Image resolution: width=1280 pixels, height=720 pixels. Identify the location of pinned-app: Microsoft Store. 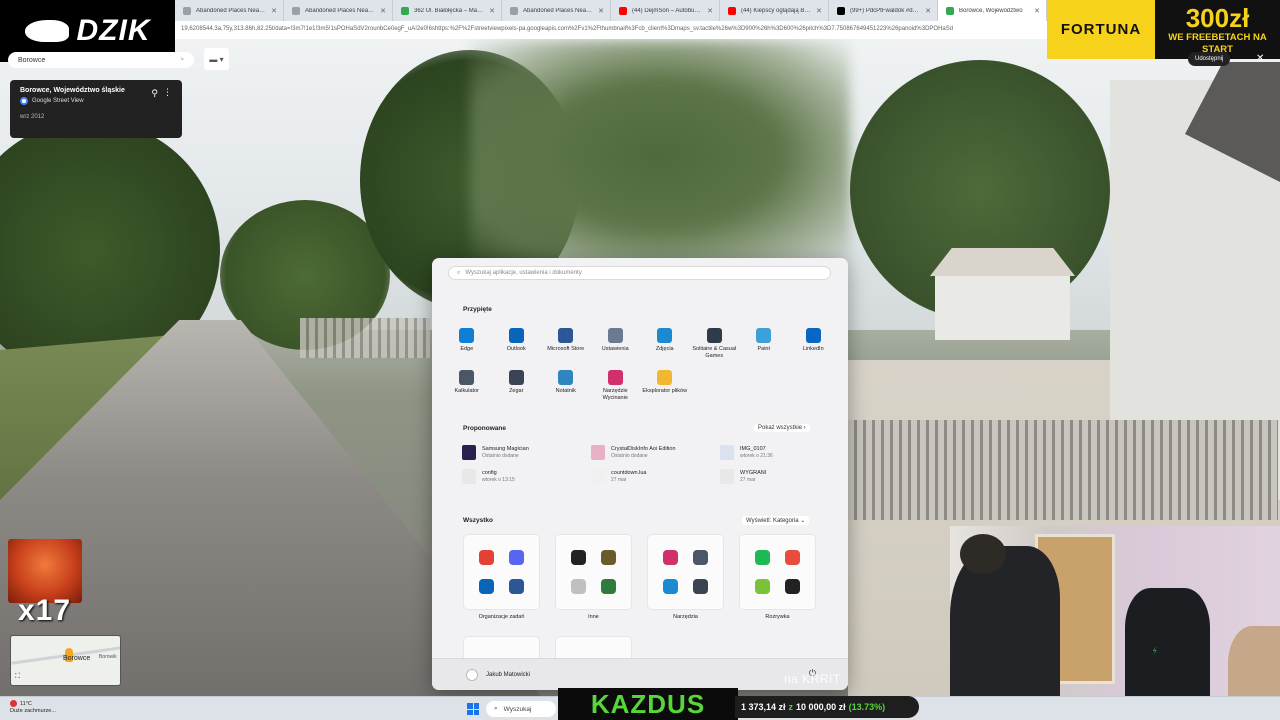
(566, 344).